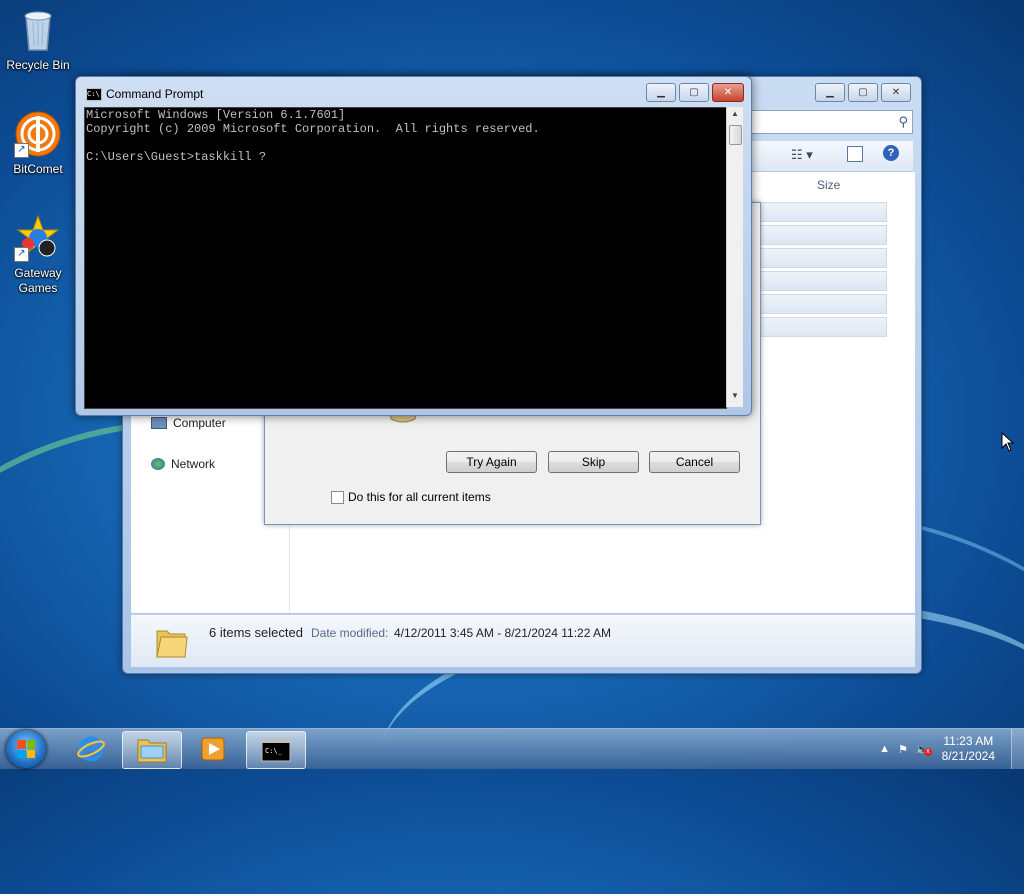 The height and width of the screenshot is (894, 1024). Describe the element at coordinates (1008, 442) in the screenshot. I see `mouse-cursor-icon` at that location.